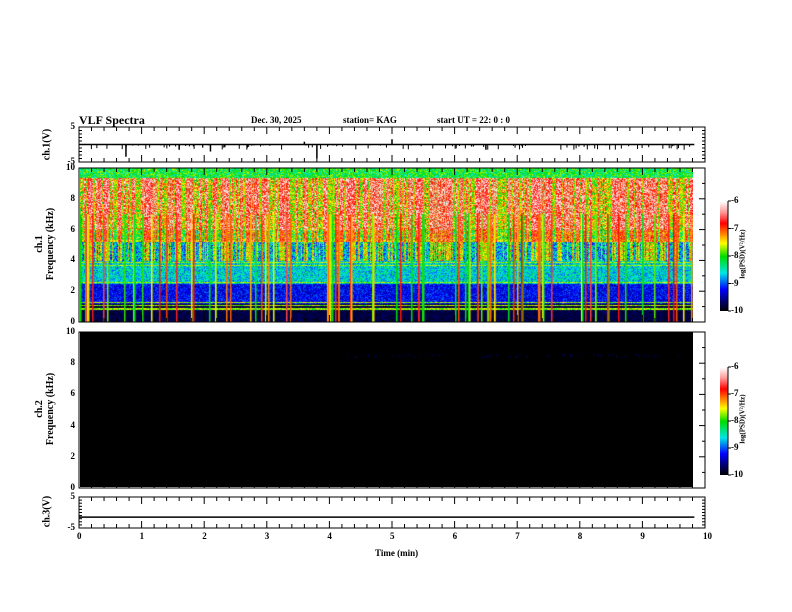 Image resolution: width=792 pixels, height=612 pixels. Describe the element at coordinates (580, 536) in the screenshot. I see `x-tick-label: 8` at that location.